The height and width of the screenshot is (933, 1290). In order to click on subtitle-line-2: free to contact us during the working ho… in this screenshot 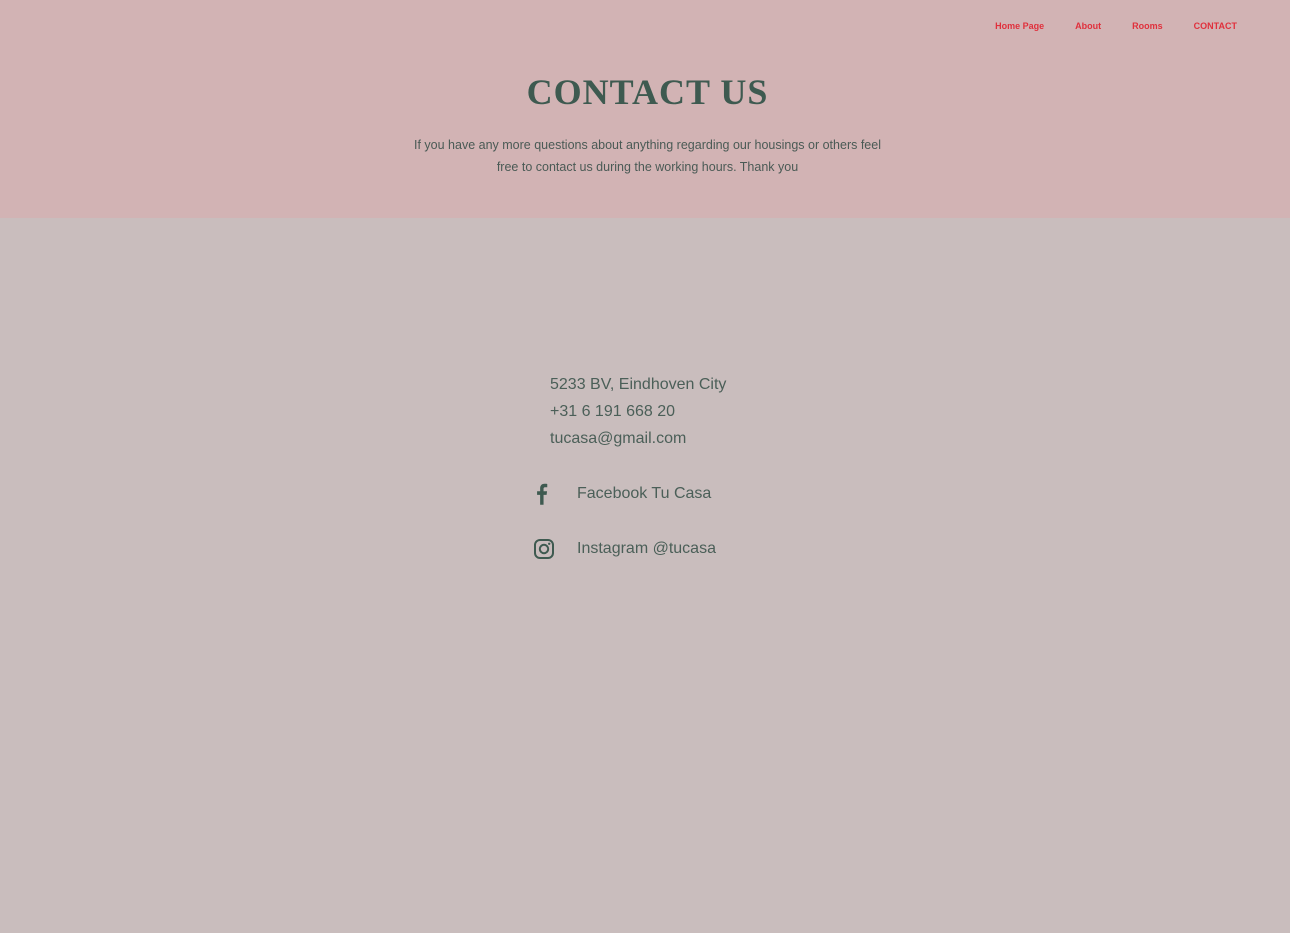, I will do `click(647, 167)`.